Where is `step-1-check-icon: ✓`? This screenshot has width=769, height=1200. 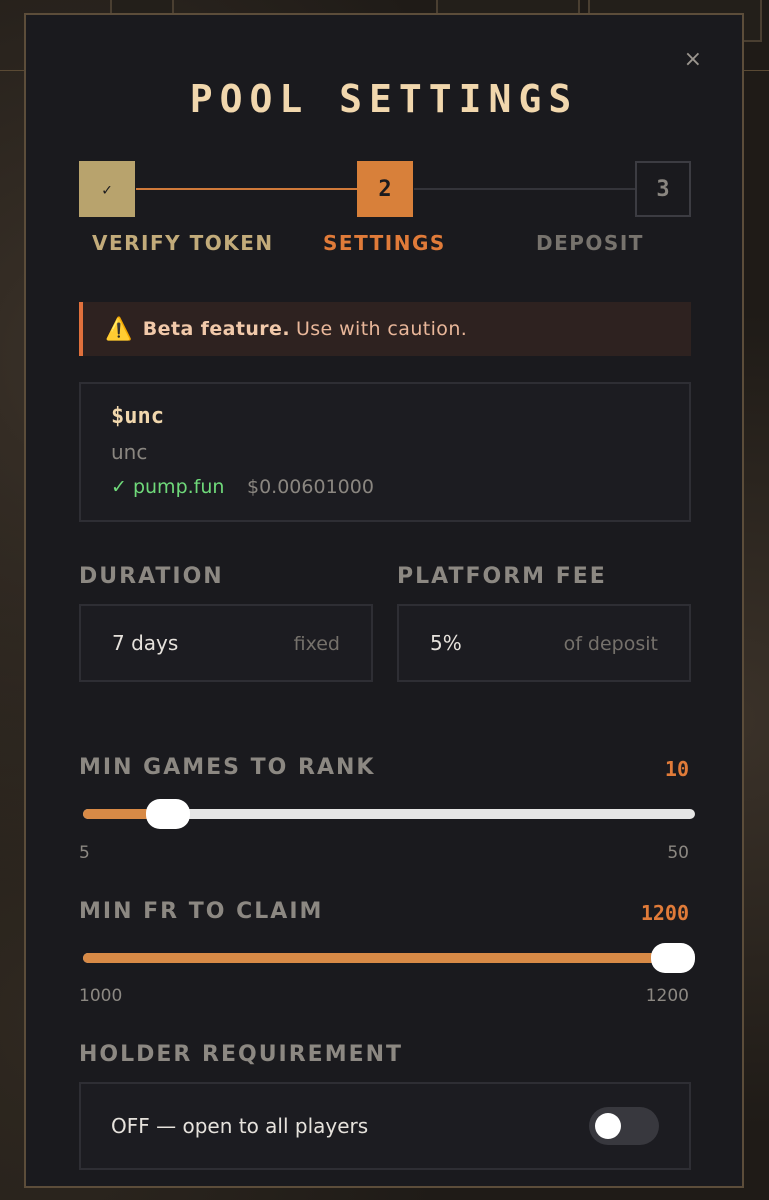 step-1-check-icon: ✓ is located at coordinates (107, 189).